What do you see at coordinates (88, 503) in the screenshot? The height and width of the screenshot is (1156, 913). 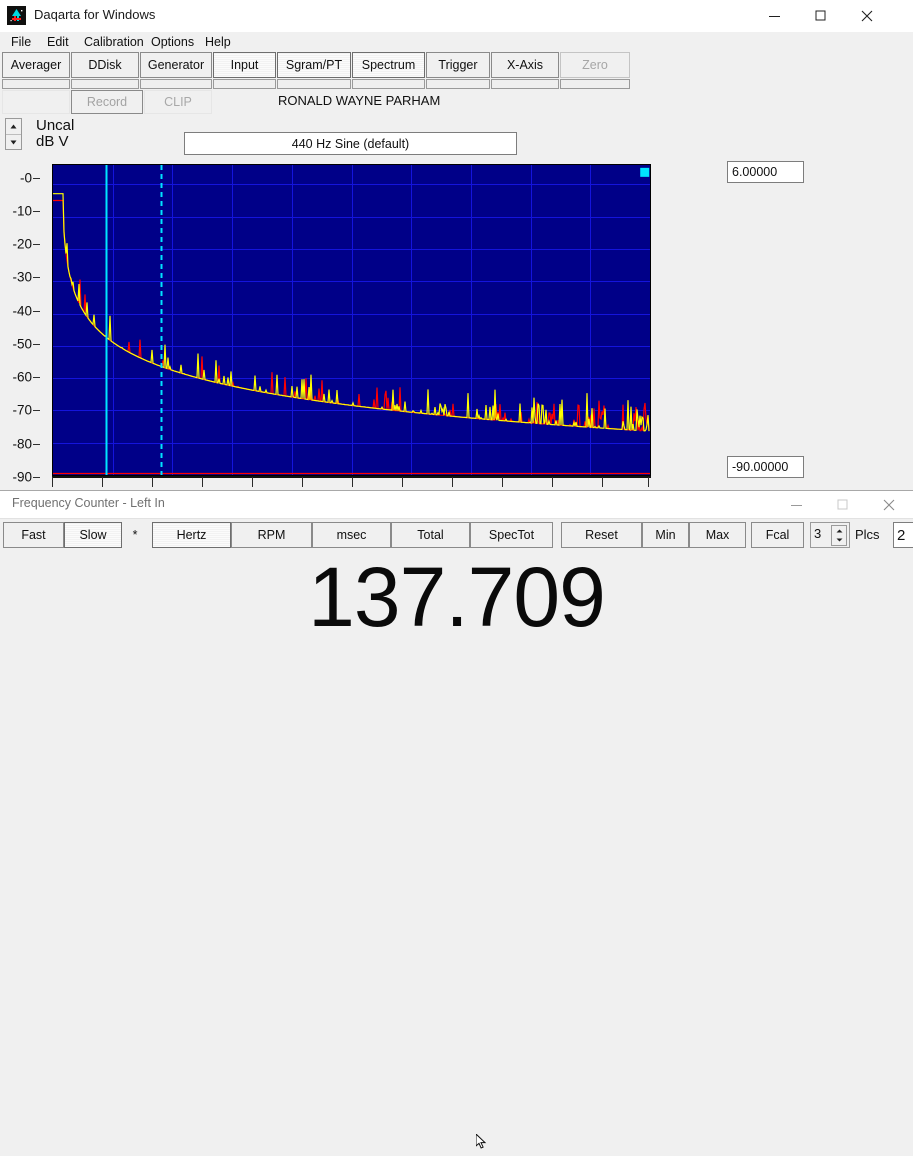 I see `frequency-counter-title: Frequency Counter - Left In` at bounding box center [88, 503].